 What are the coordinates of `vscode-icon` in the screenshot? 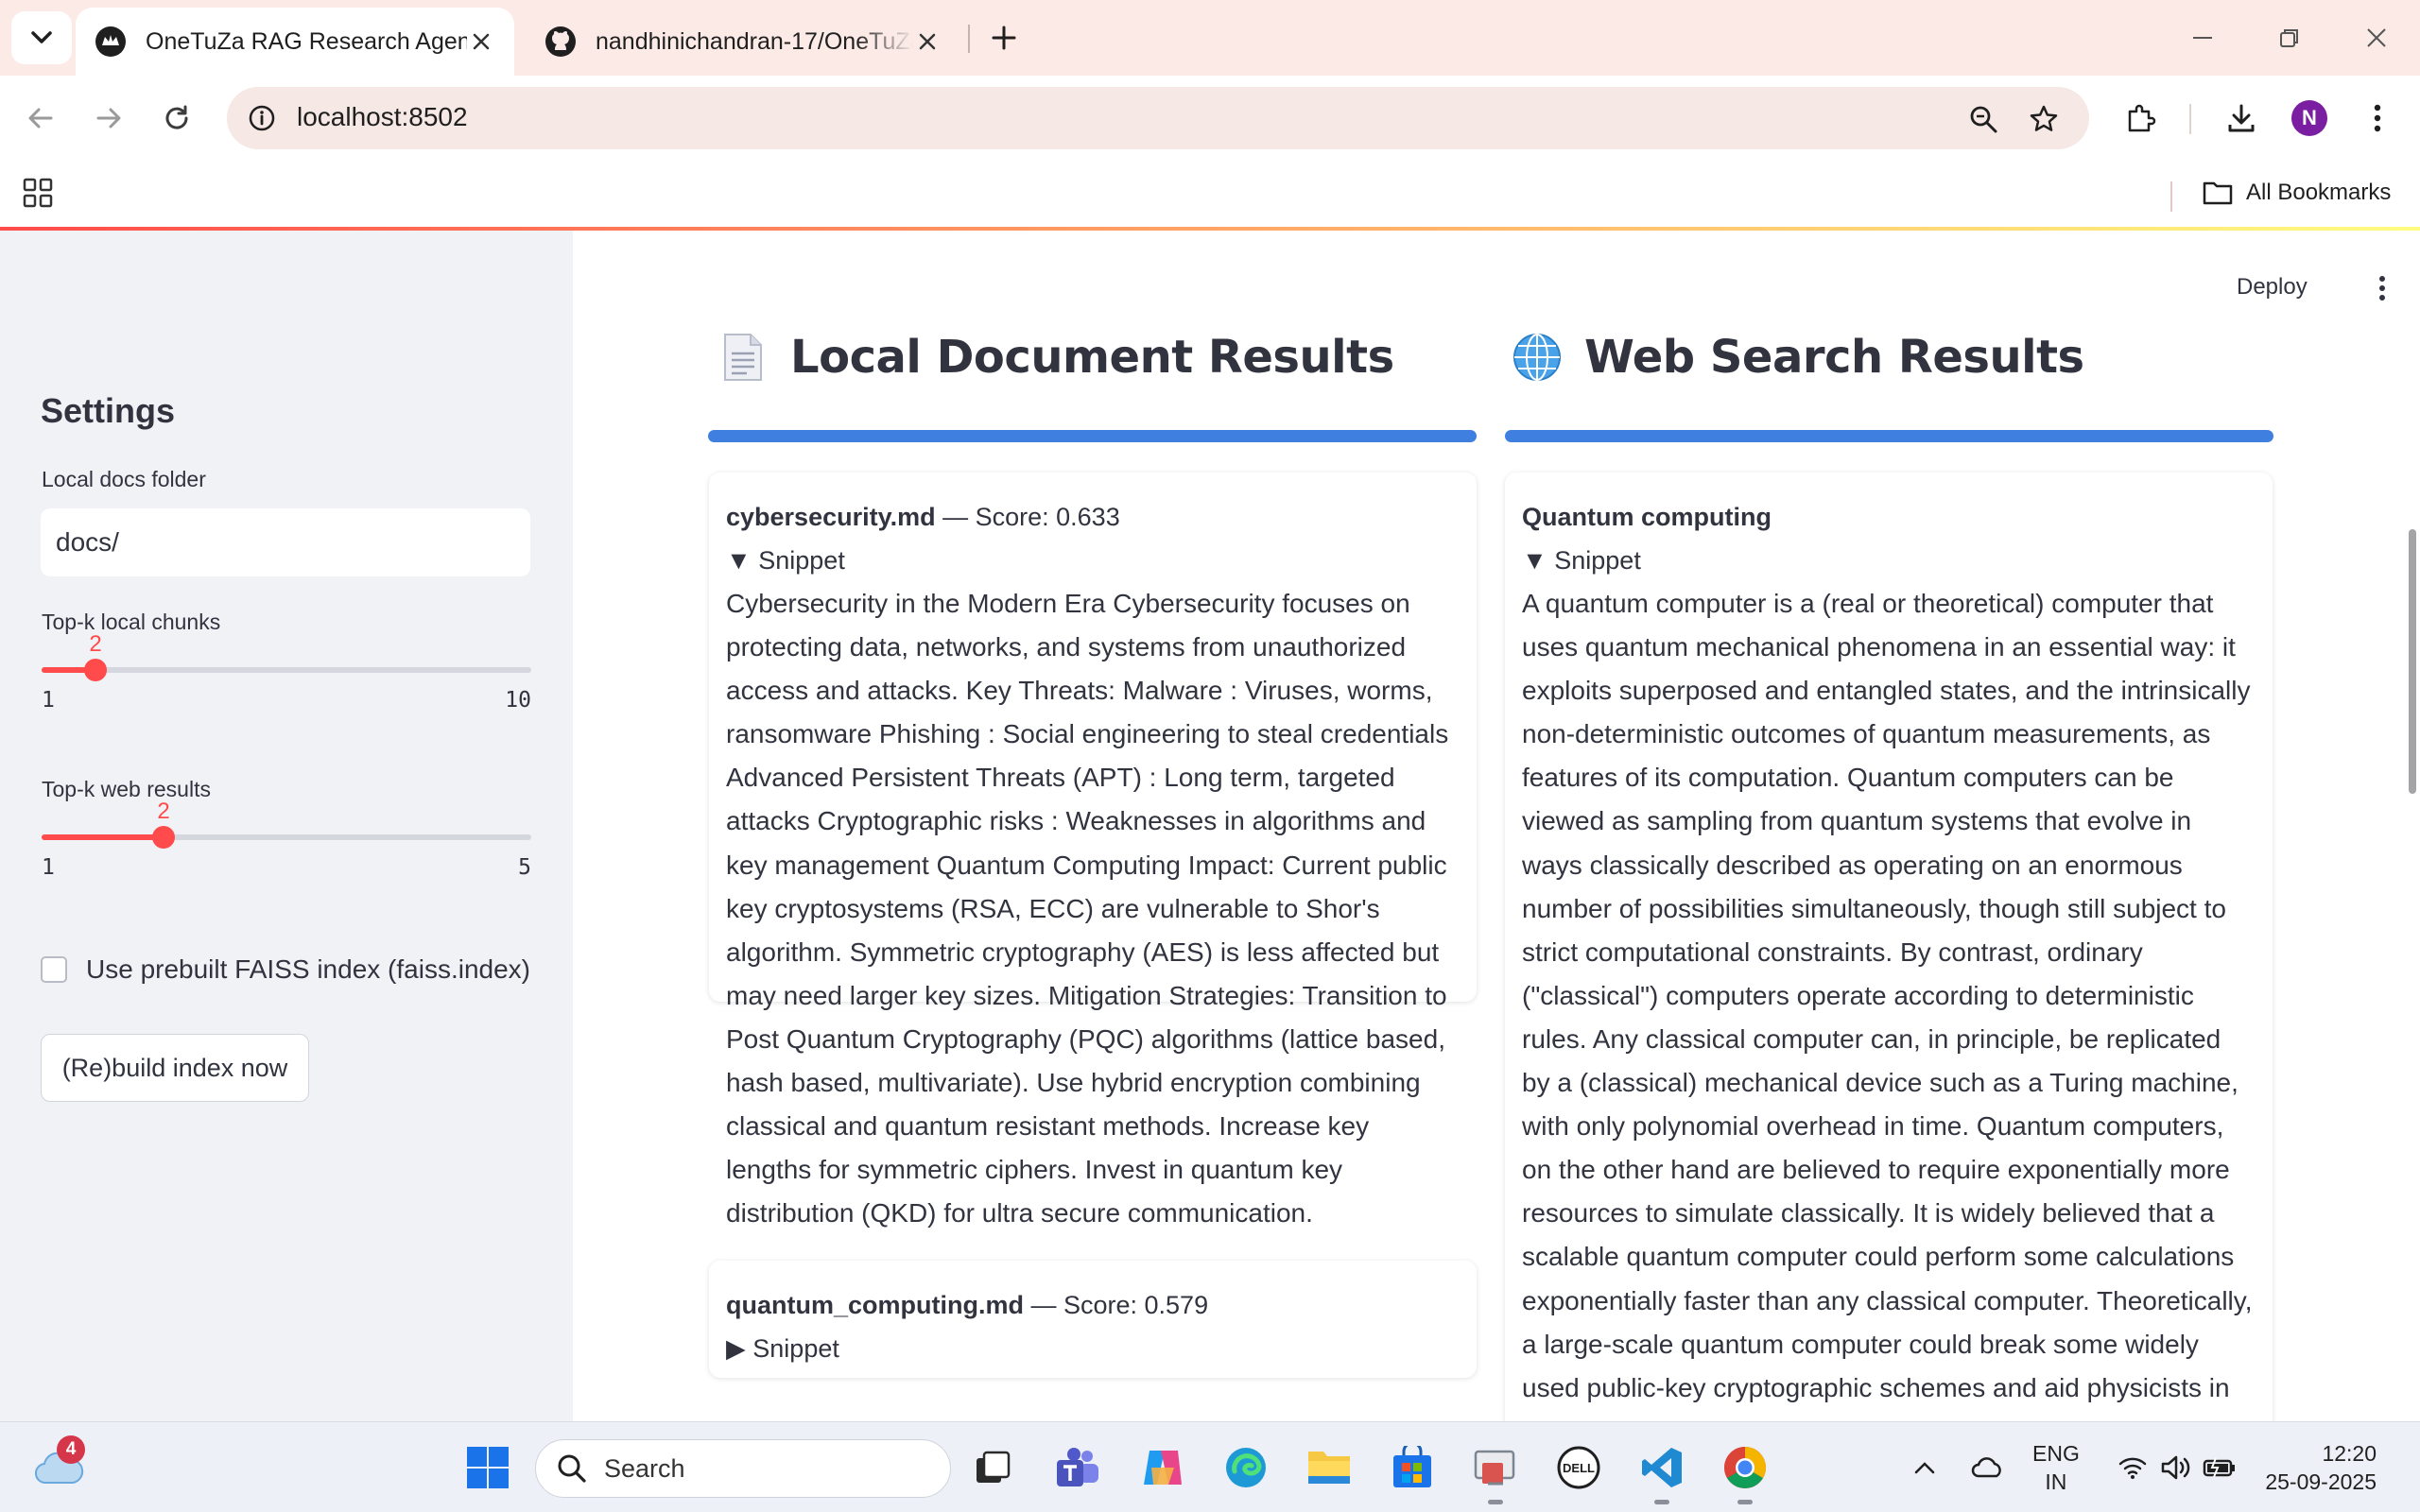 It's located at (1662, 1467).